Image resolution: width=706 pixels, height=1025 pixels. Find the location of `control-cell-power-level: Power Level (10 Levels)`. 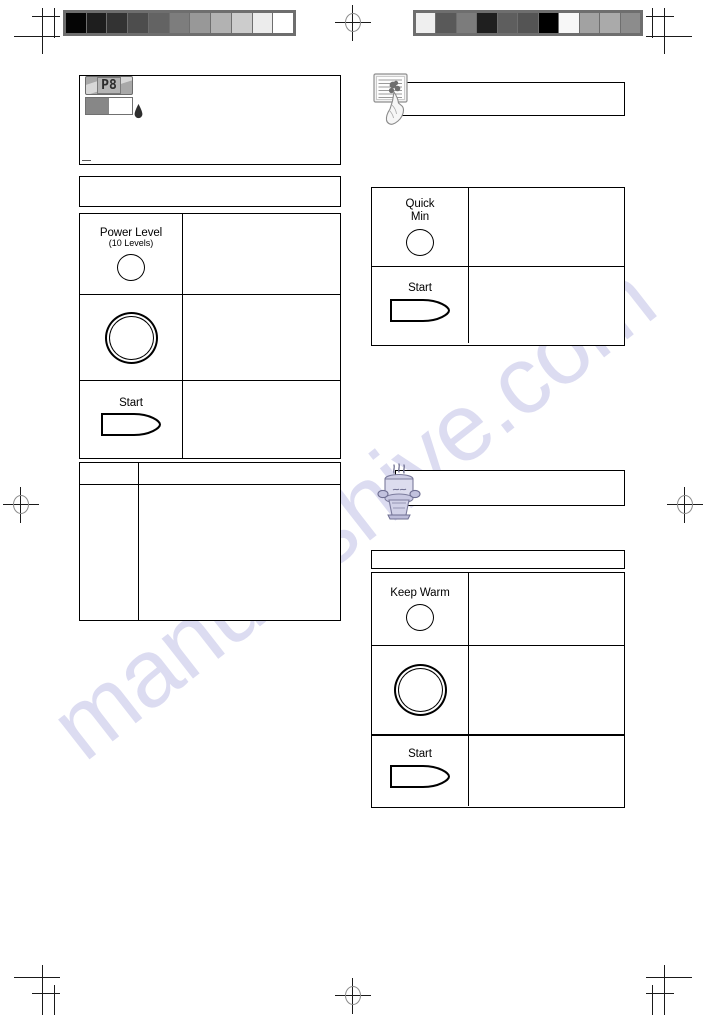

control-cell-power-level: Power Level (10 Levels) is located at coordinates (131, 254).